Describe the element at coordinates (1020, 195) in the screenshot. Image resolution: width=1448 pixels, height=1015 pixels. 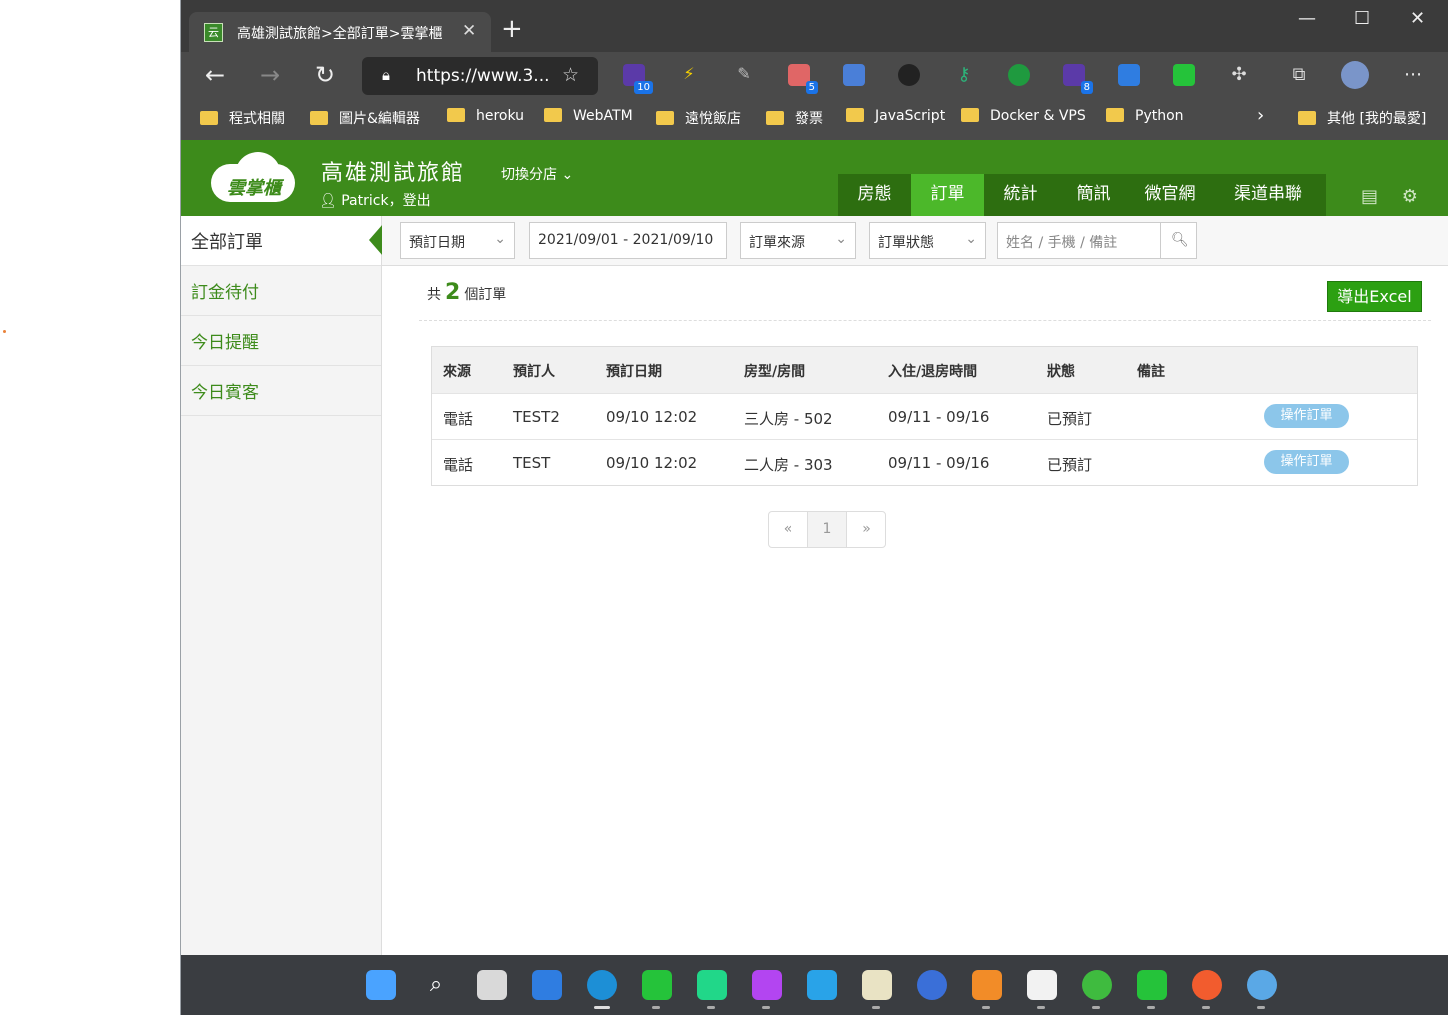
I see `nav-stats: 統計` at that location.